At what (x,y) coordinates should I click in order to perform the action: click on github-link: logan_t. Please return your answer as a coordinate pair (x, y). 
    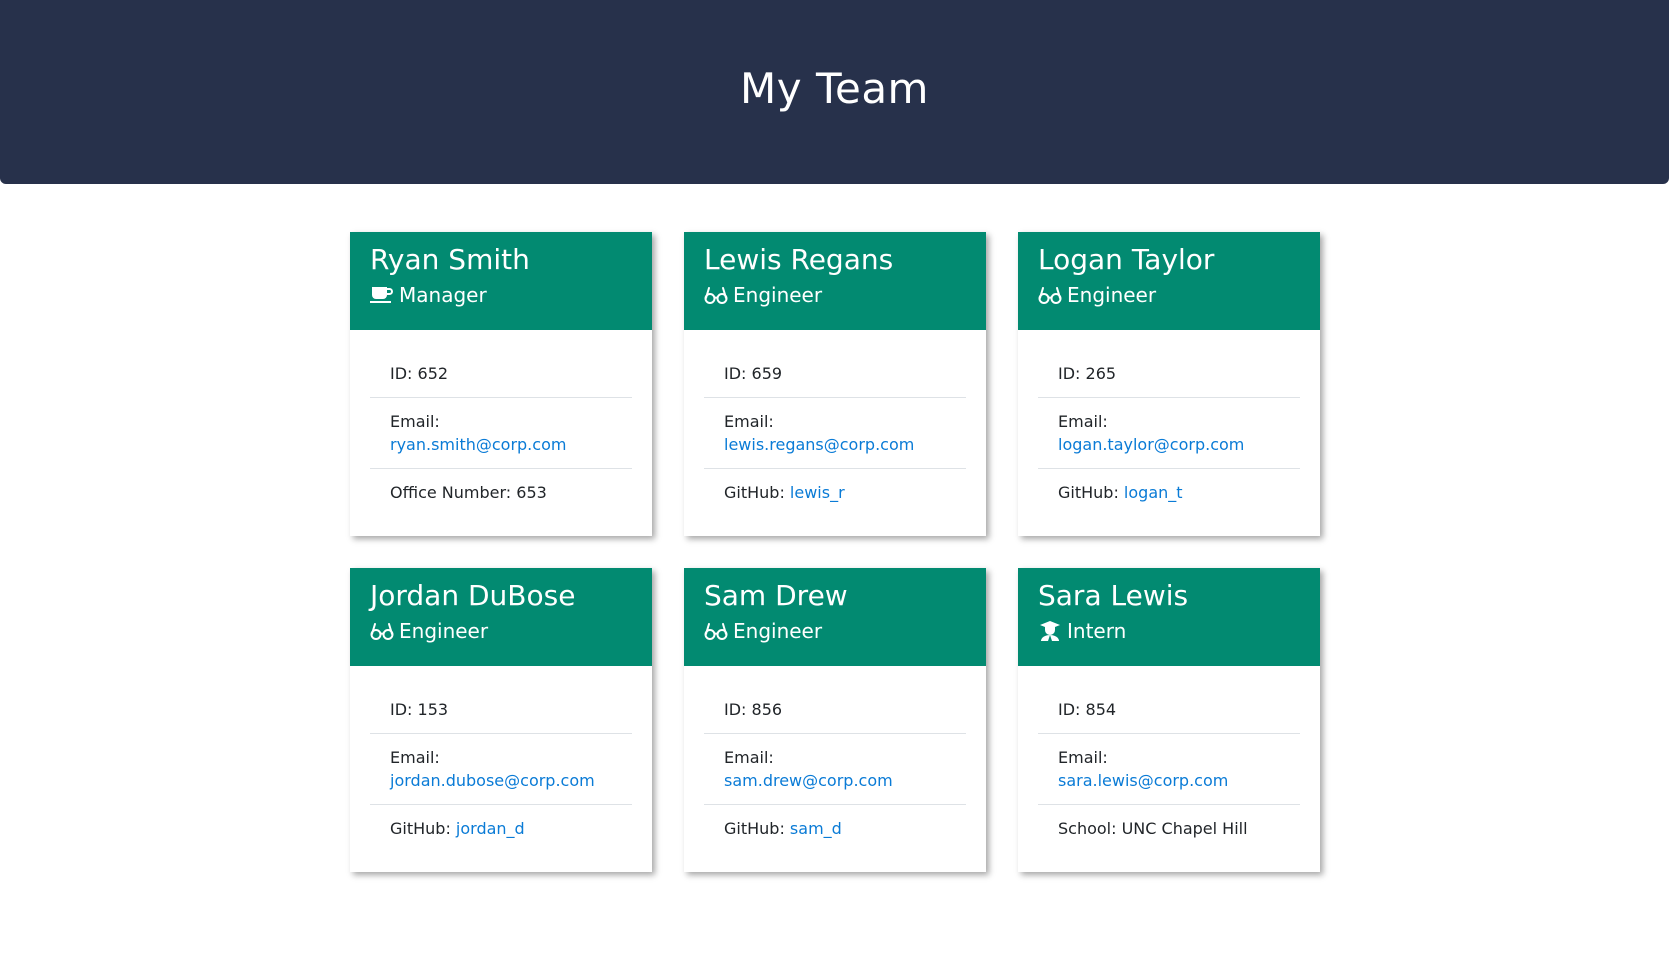
    Looking at the image, I should click on (1153, 492).